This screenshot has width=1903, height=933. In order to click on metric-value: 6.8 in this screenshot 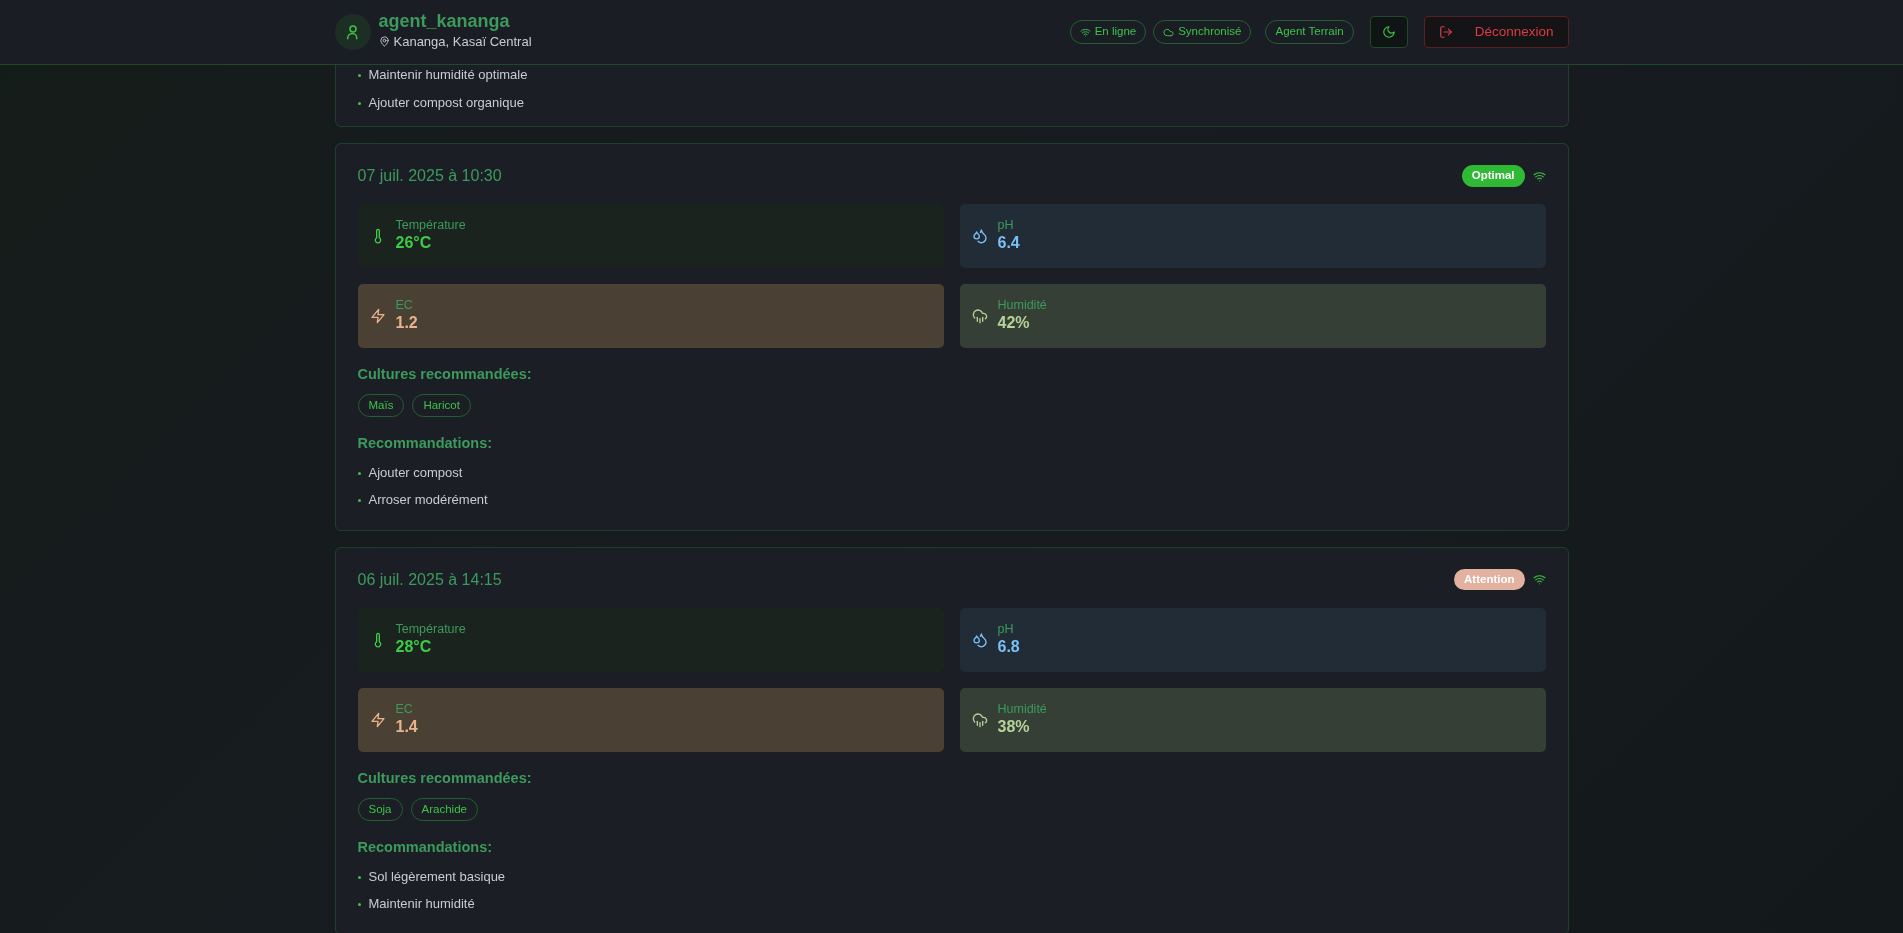, I will do `click(1008, 646)`.